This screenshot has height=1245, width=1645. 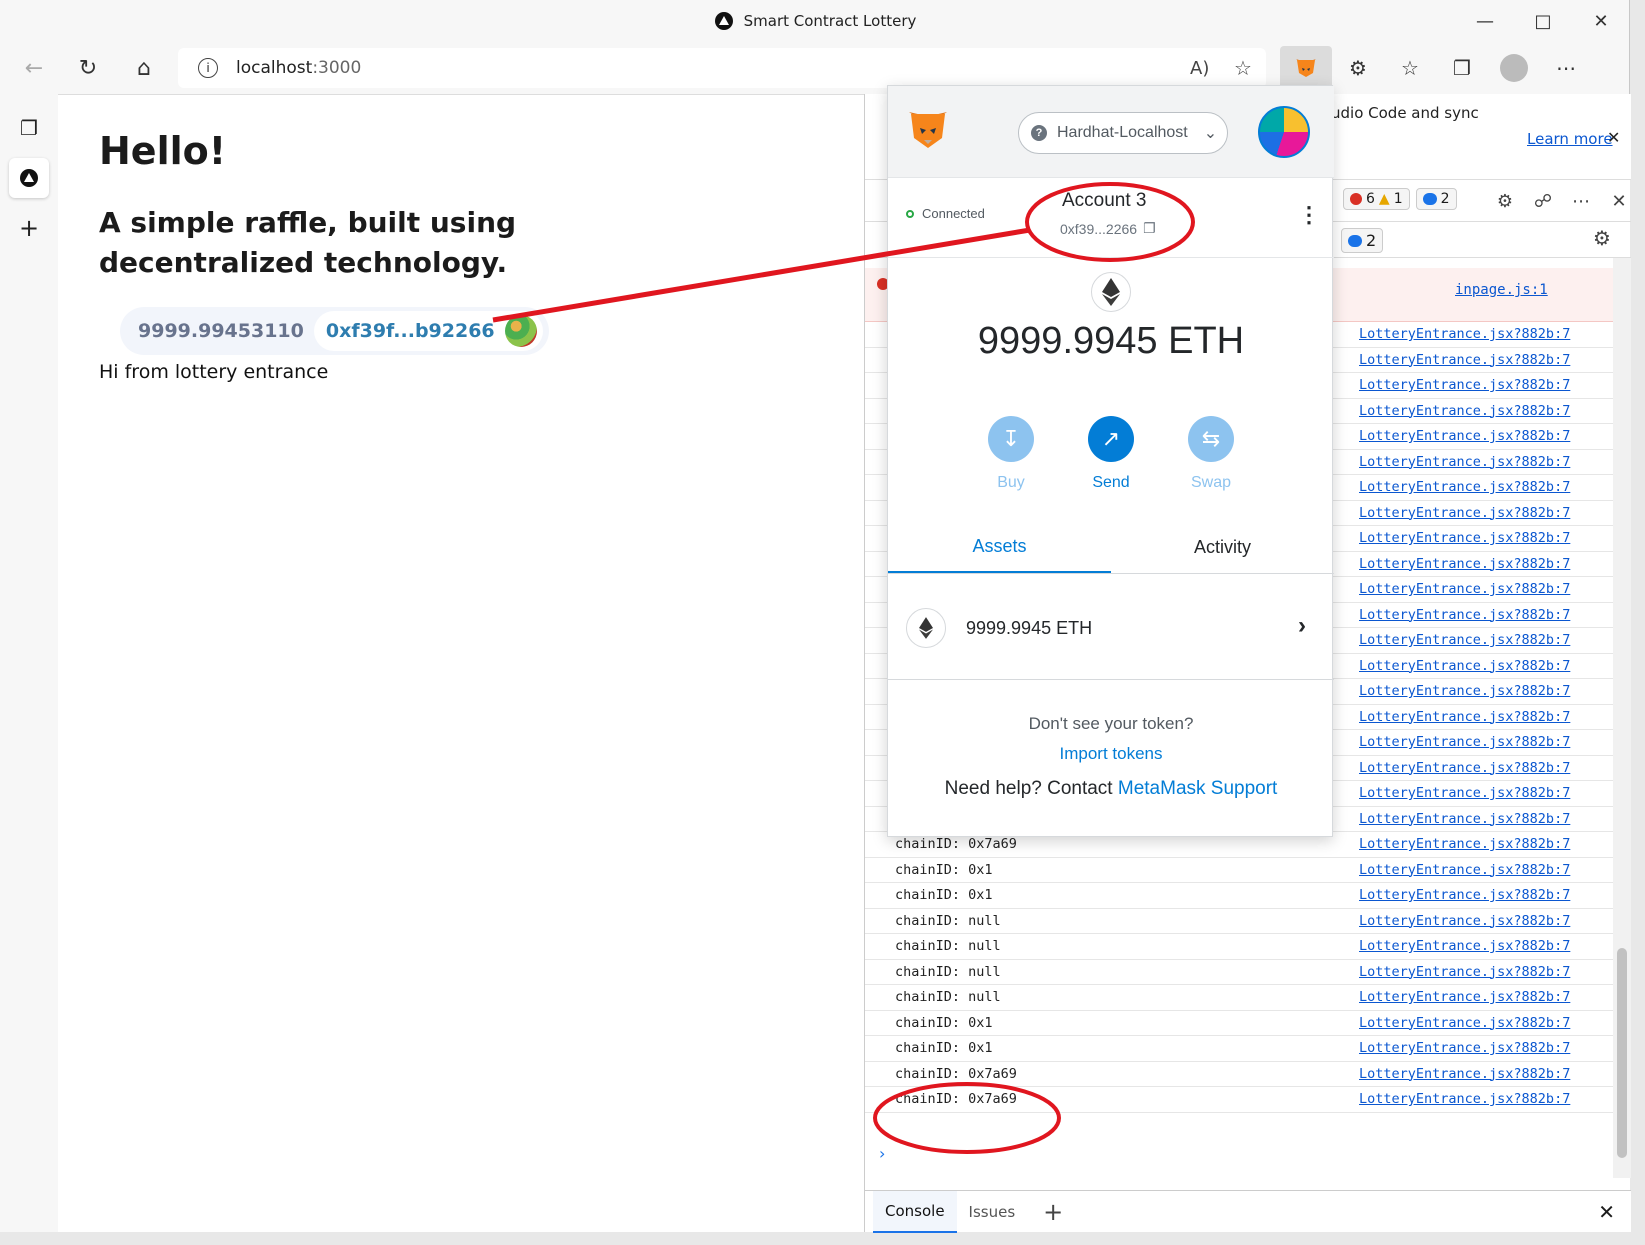 What do you see at coordinates (1606, 1212) in the screenshot?
I see `close-drawer-icon: ✕` at bounding box center [1606, 1212].